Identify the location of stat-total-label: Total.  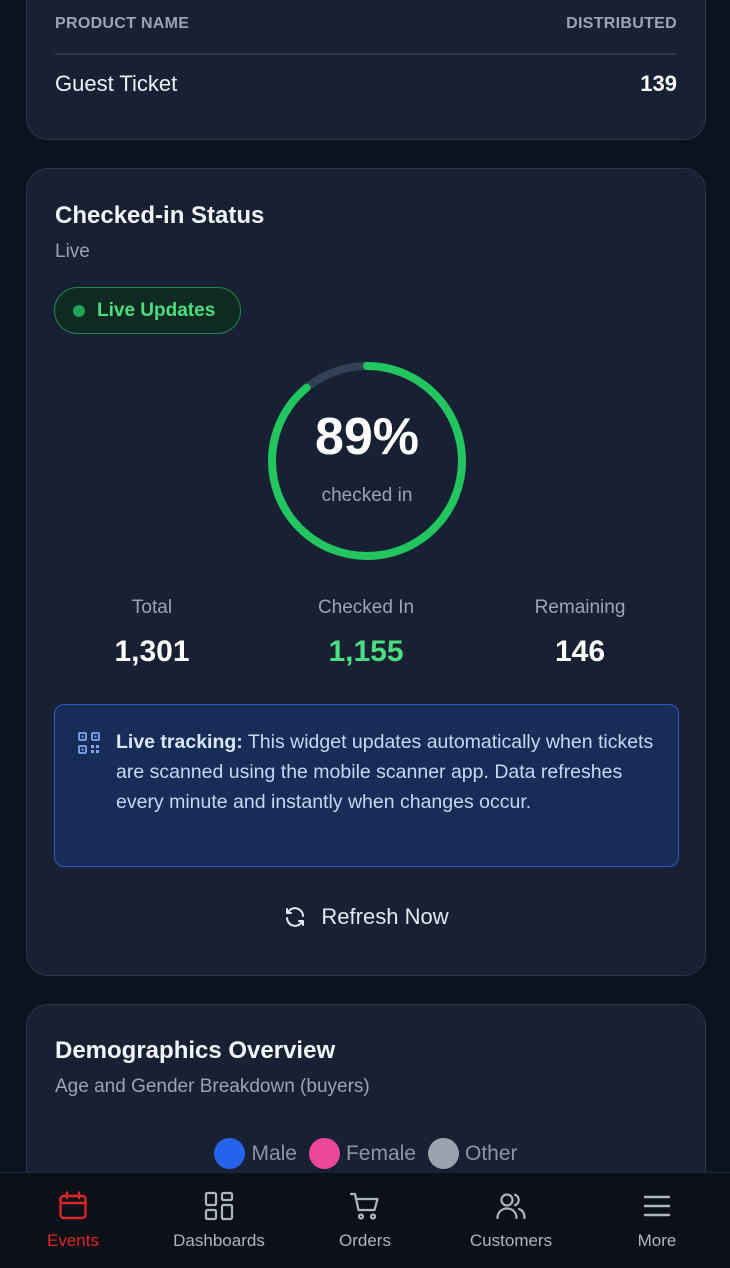
(152, 607).